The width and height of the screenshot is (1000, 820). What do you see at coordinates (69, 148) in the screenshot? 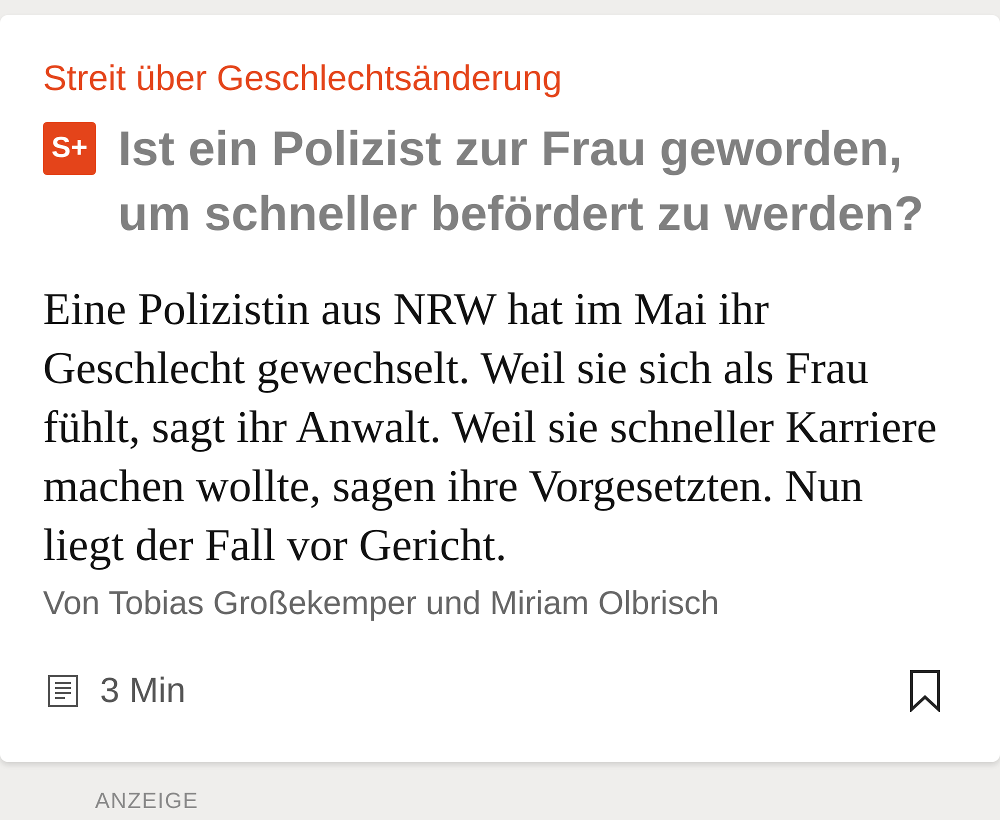
I see `premium-badge: S+` at bounding box center [69, 148].